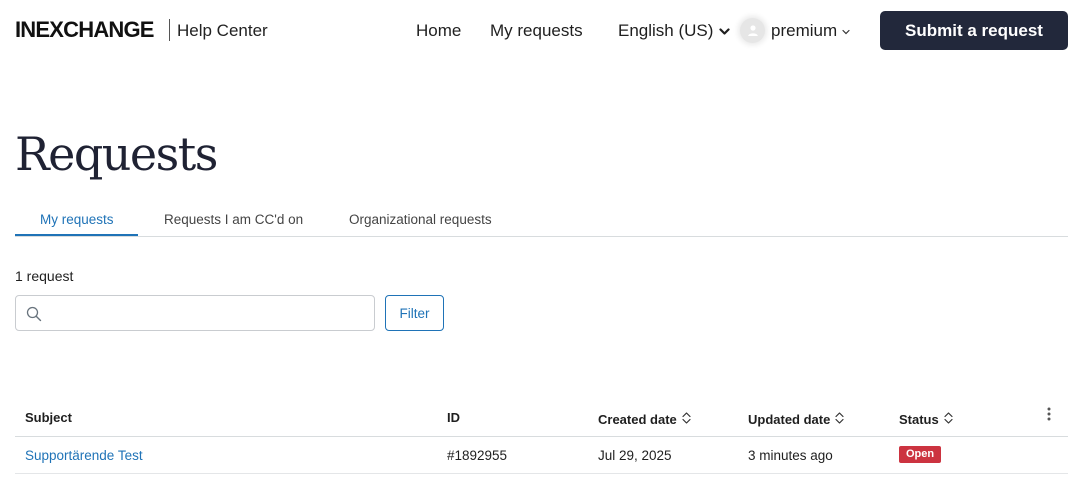 This screenshot has height=497, width=1080. What do you see at coordinates (920, 454) in the screenshot?
I see `status-badge: Open` at bounding box center [920, 454].